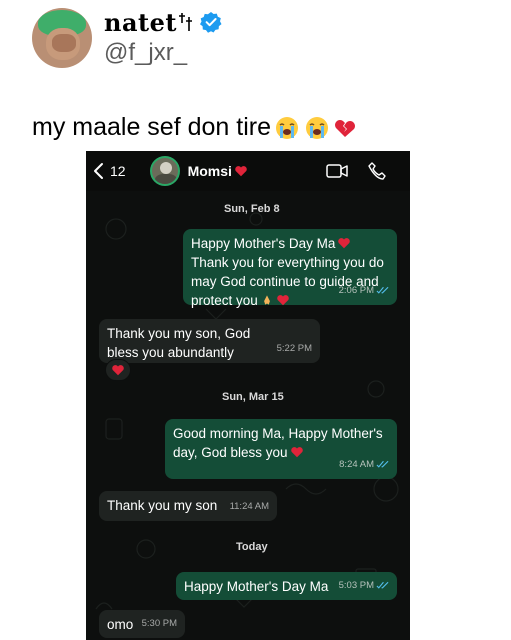 The image size is (511, 640). Describe the element at coordinates (164, 171) in the screenshot. I see `contact-avatar` at that location.